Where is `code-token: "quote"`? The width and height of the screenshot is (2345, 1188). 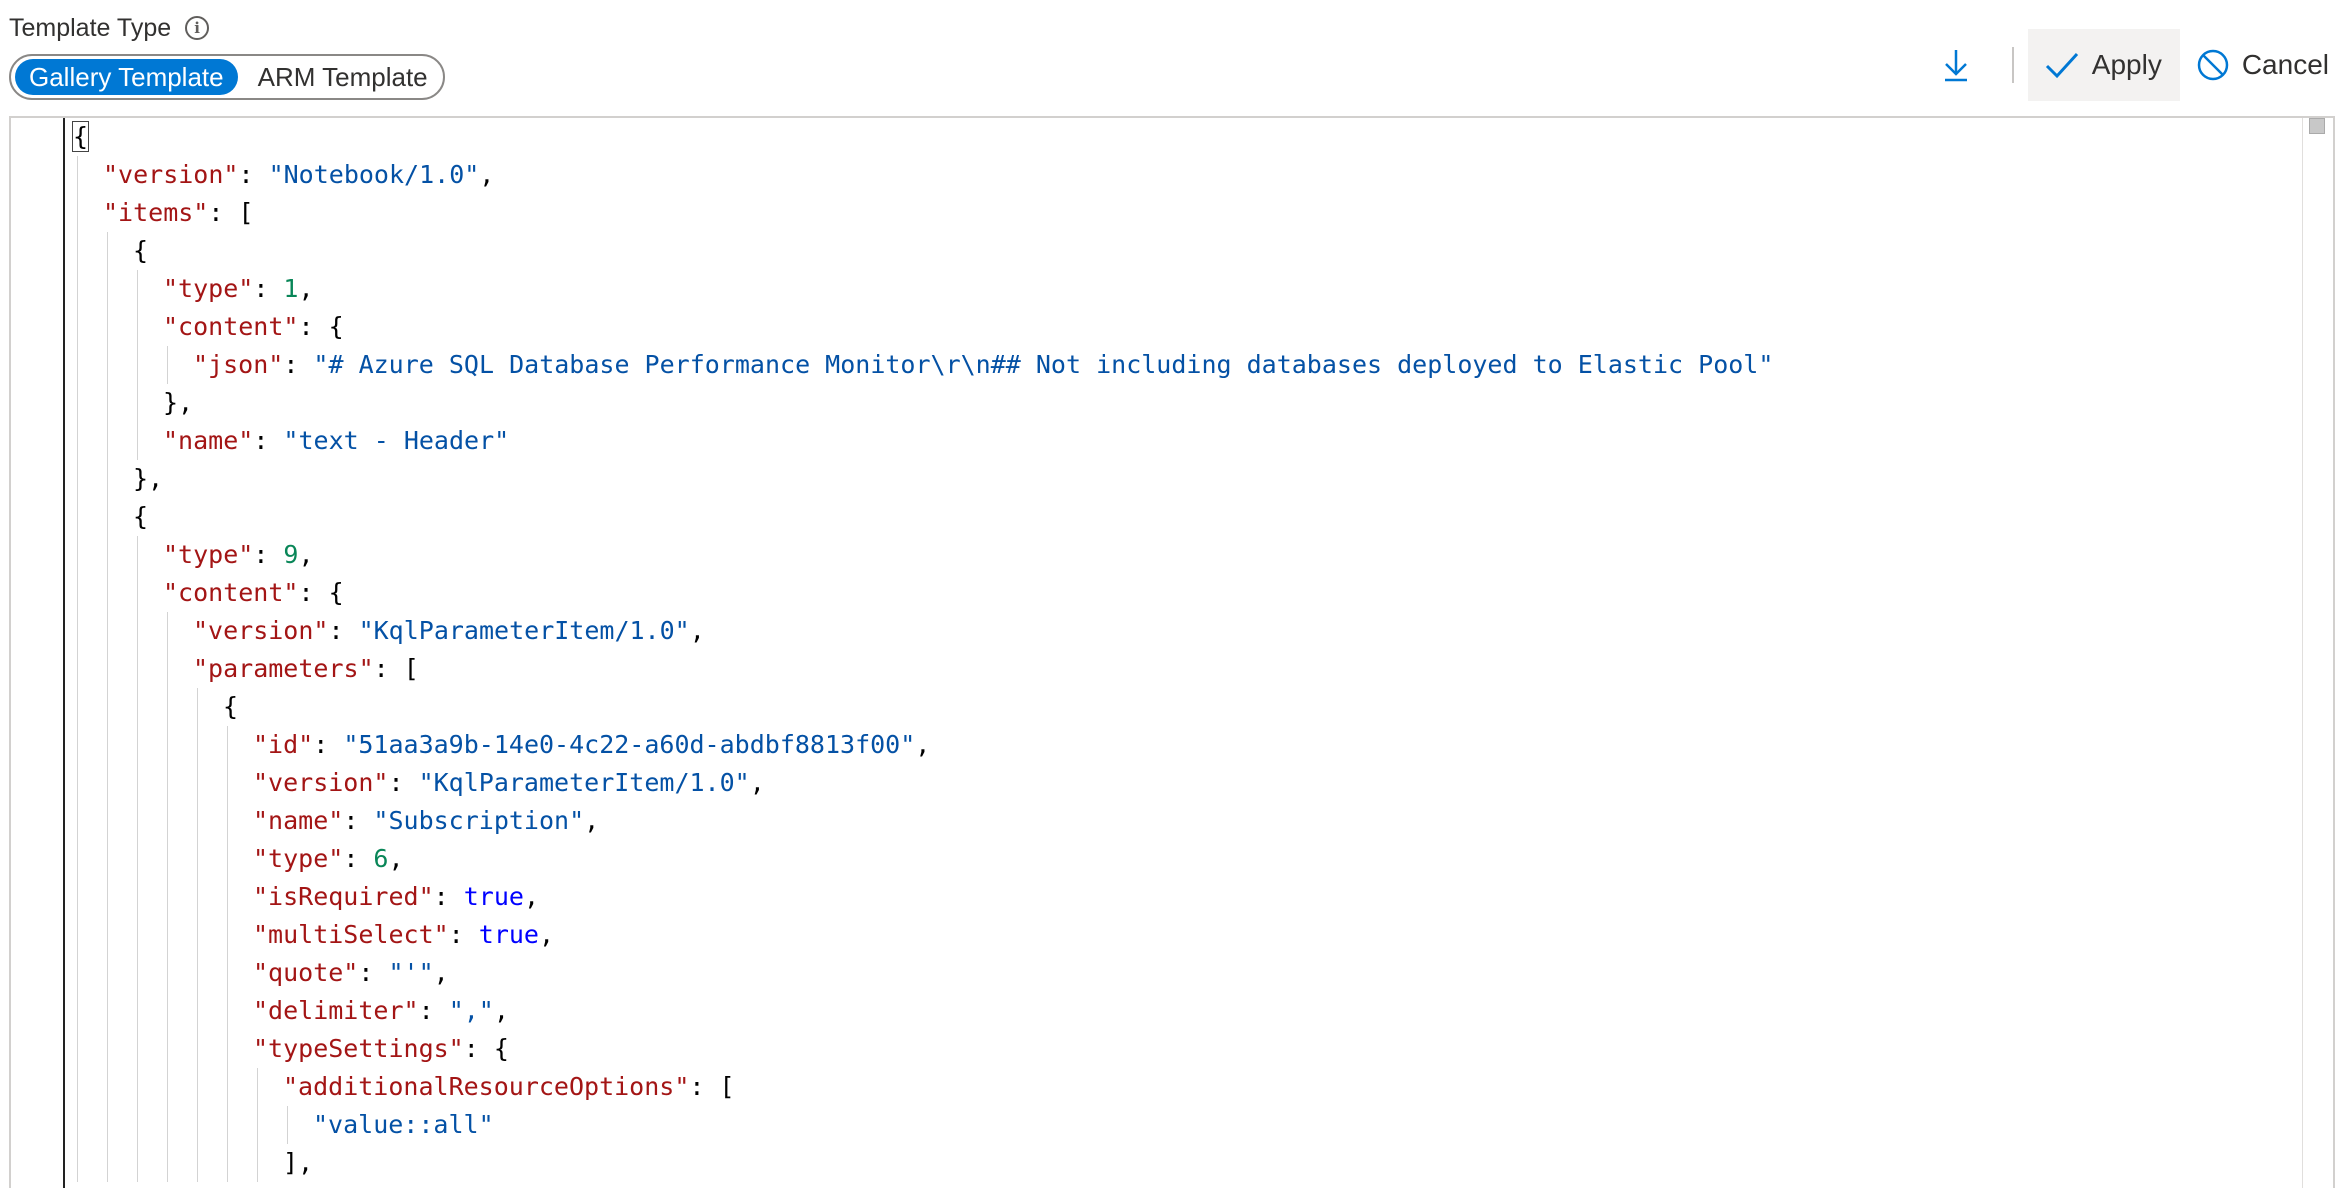 code-token: "quote" is located at coordinates (306, 972).